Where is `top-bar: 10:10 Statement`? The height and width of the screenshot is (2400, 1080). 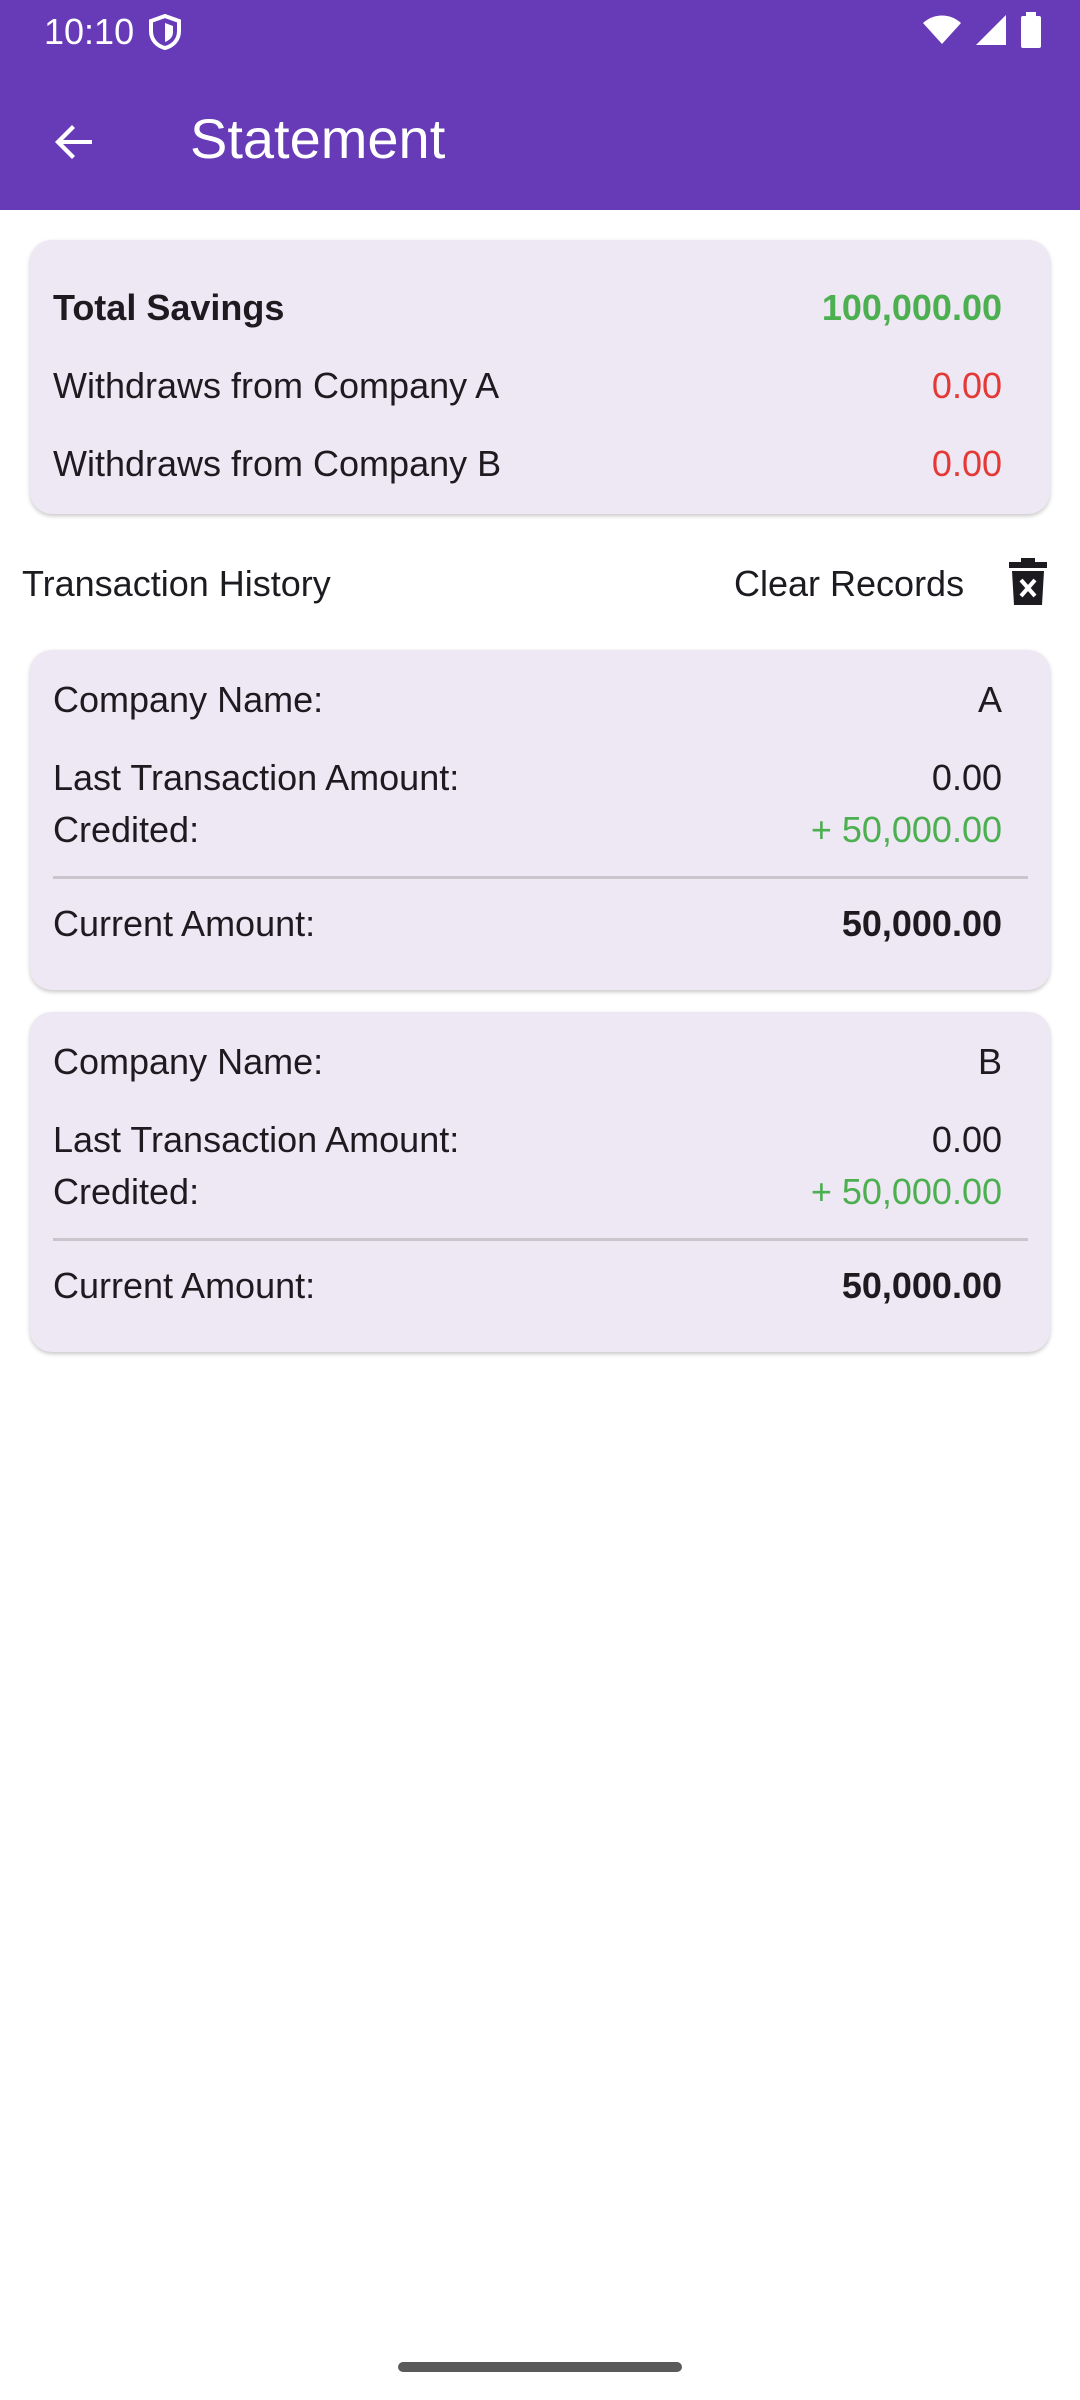
top-bar: 10:10 Statement is located at coordinates (540, 105).